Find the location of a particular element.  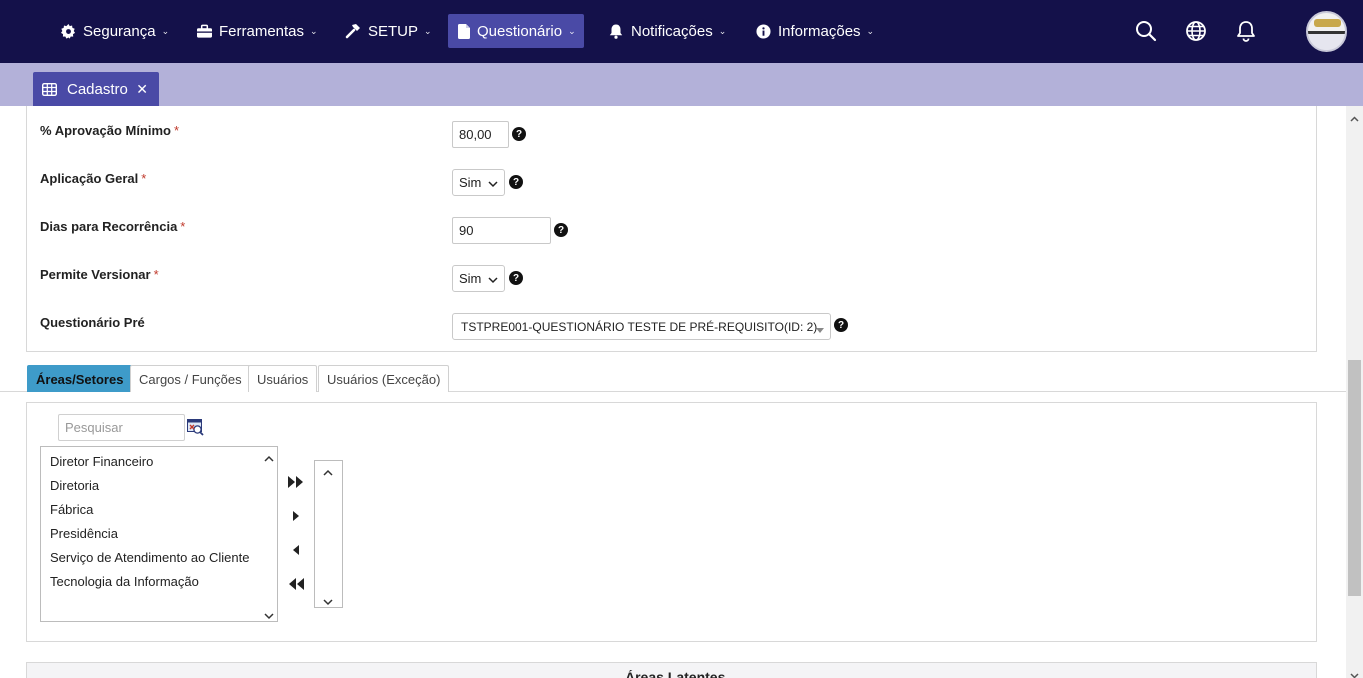

selected-list is located at coordinates (328, 534).